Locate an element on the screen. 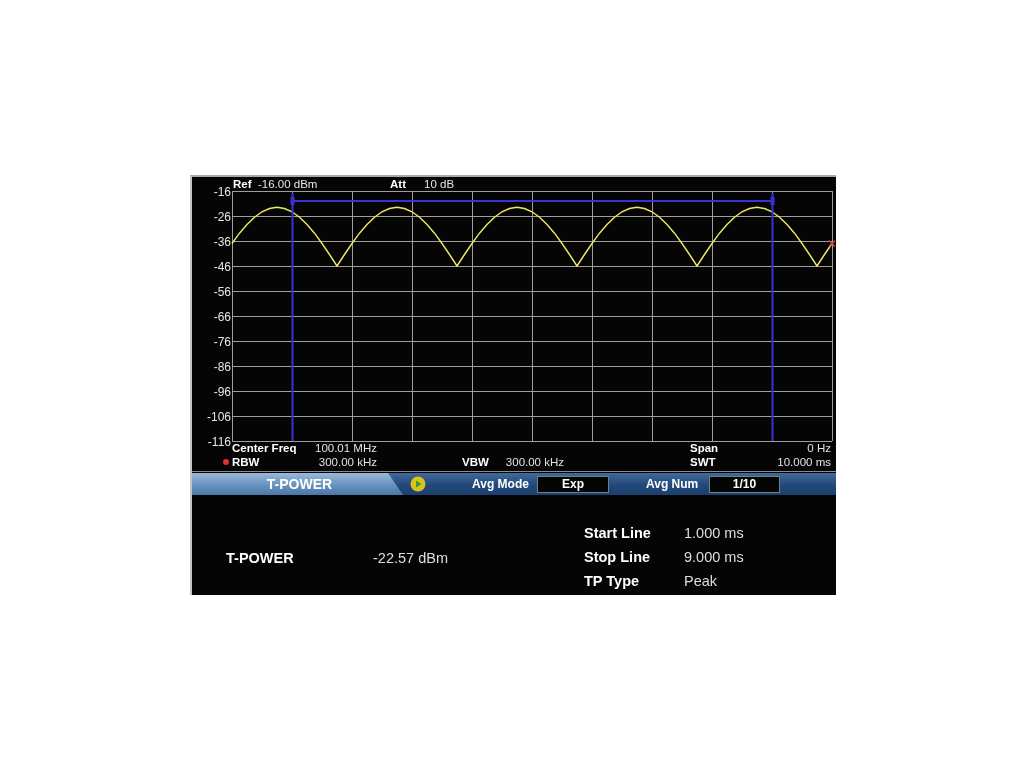 Image resolution: width=1024 pixels, height=768 pixels. setting-label: SWT is located at coordinates (703, 462).